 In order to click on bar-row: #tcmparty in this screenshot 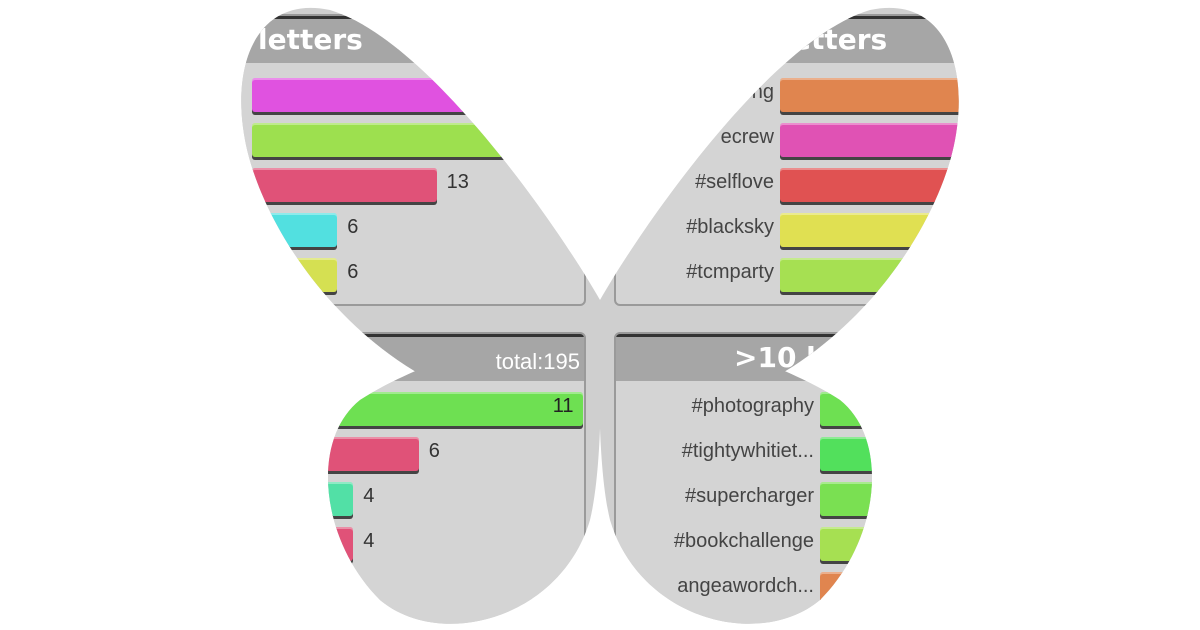, I will do `click(787, 274)`.